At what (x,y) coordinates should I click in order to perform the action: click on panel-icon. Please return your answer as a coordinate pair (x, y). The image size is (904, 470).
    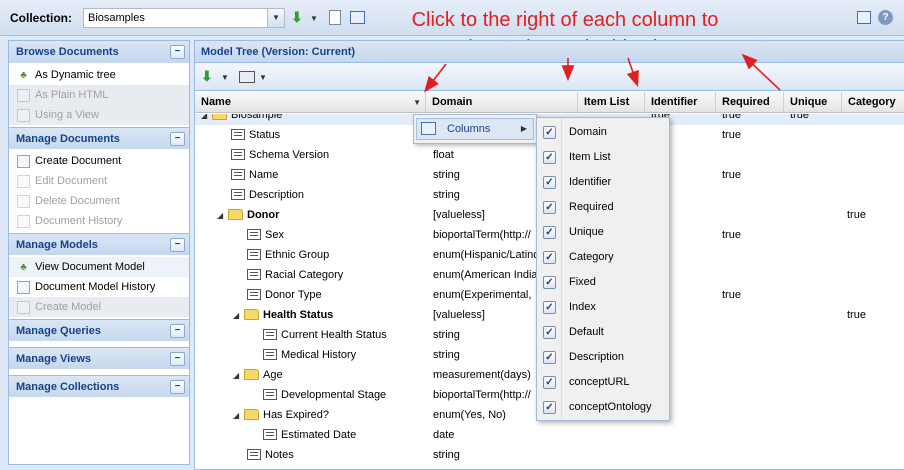
    Looking at the image, I should click on (864, 17).